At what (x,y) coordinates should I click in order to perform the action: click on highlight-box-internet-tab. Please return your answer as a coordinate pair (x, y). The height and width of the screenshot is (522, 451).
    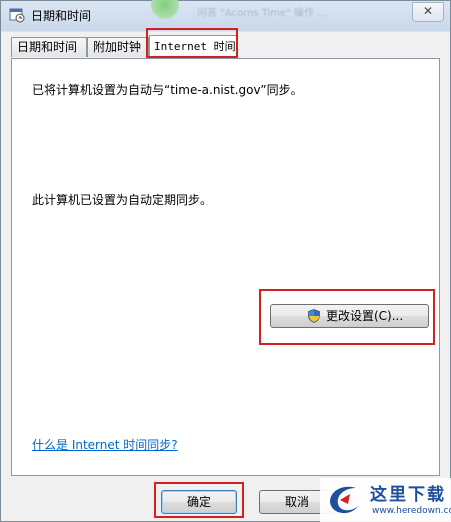
    Looking at the image, I should click on (192, 43).